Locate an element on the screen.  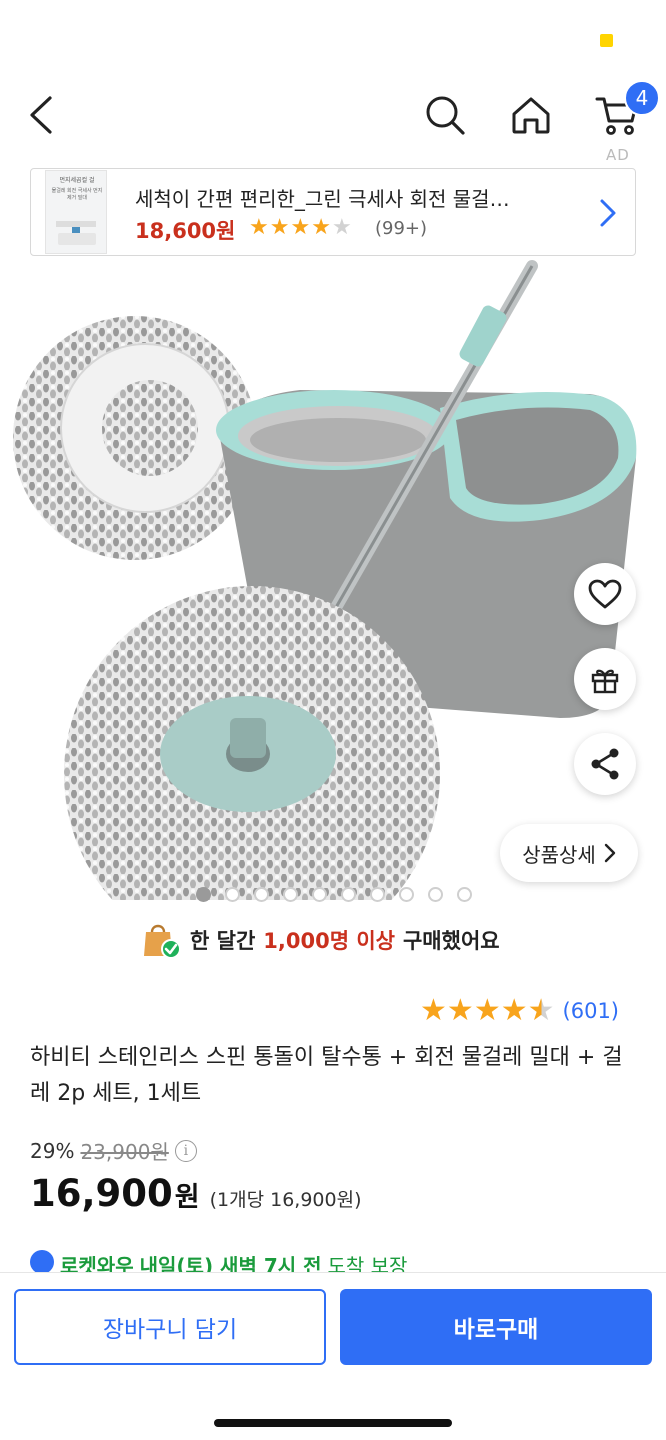
shopping-bag-check-icon is located at coordinates (162, 941).